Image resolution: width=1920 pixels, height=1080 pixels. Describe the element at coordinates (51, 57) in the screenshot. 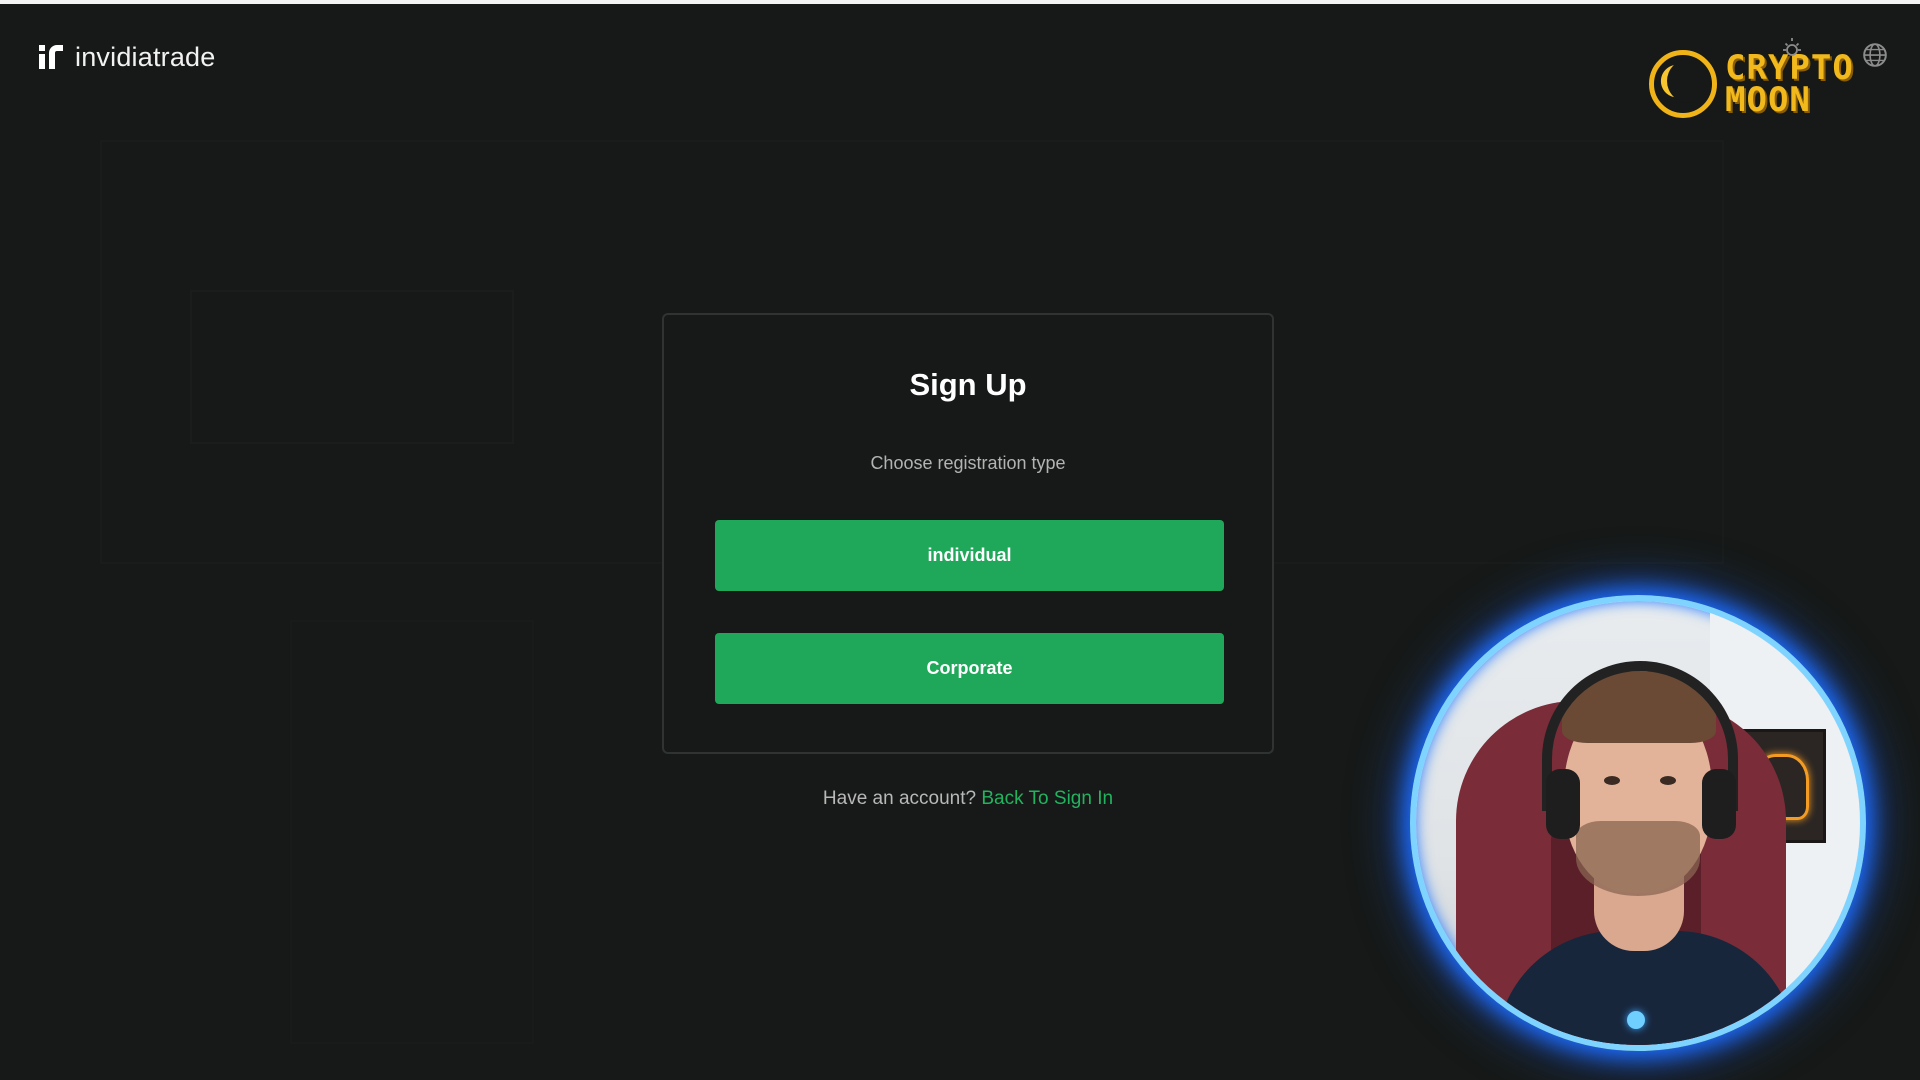

I see `invidiatrade-logo-icon` at that location.